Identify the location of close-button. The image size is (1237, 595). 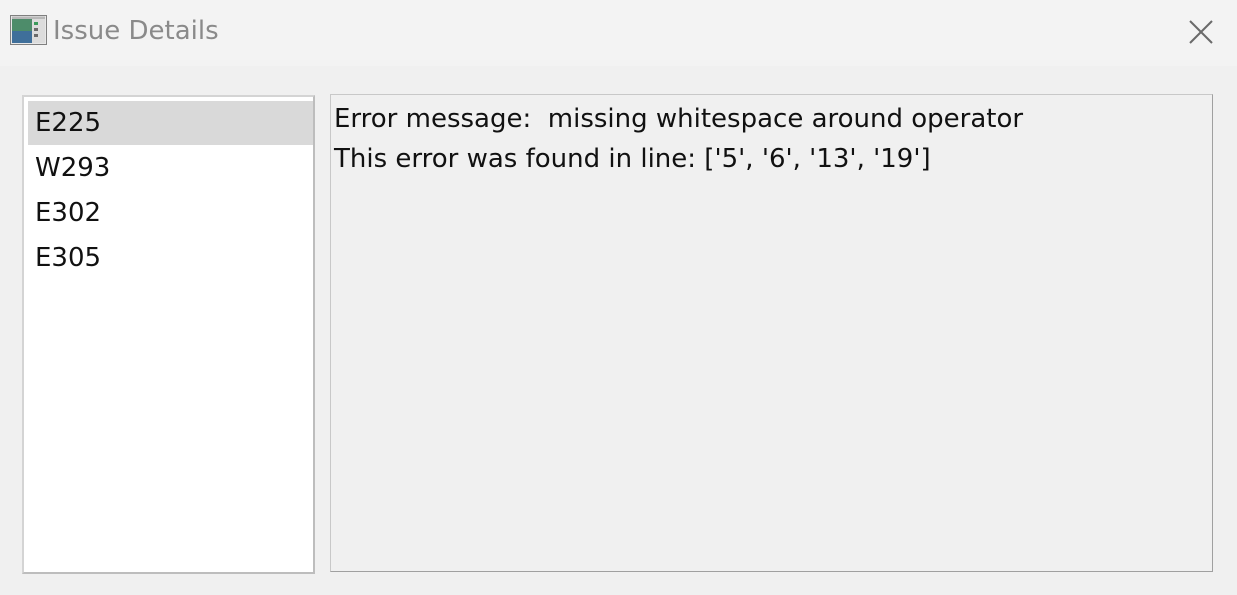
(1200, 32).